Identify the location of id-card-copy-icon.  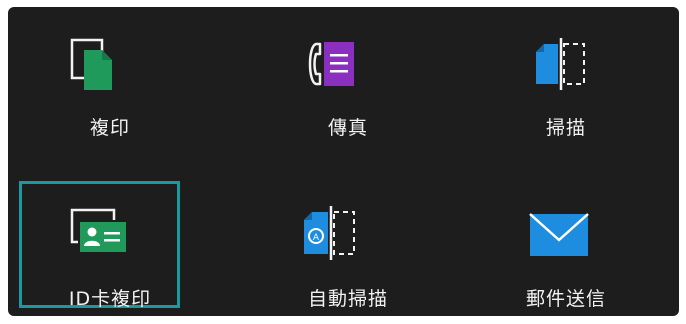
(99, 233).